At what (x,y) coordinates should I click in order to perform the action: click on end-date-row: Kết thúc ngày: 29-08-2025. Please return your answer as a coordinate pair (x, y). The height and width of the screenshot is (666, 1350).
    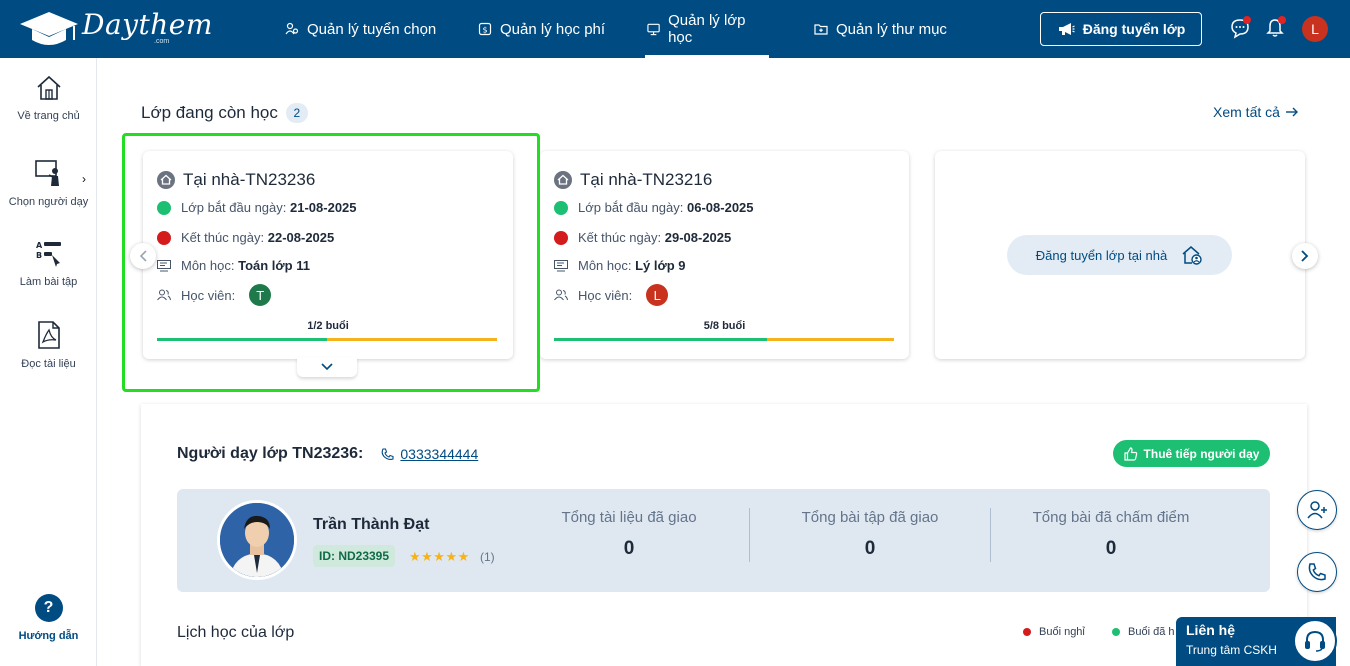
    Looking at the image, I should click on (642, 237).